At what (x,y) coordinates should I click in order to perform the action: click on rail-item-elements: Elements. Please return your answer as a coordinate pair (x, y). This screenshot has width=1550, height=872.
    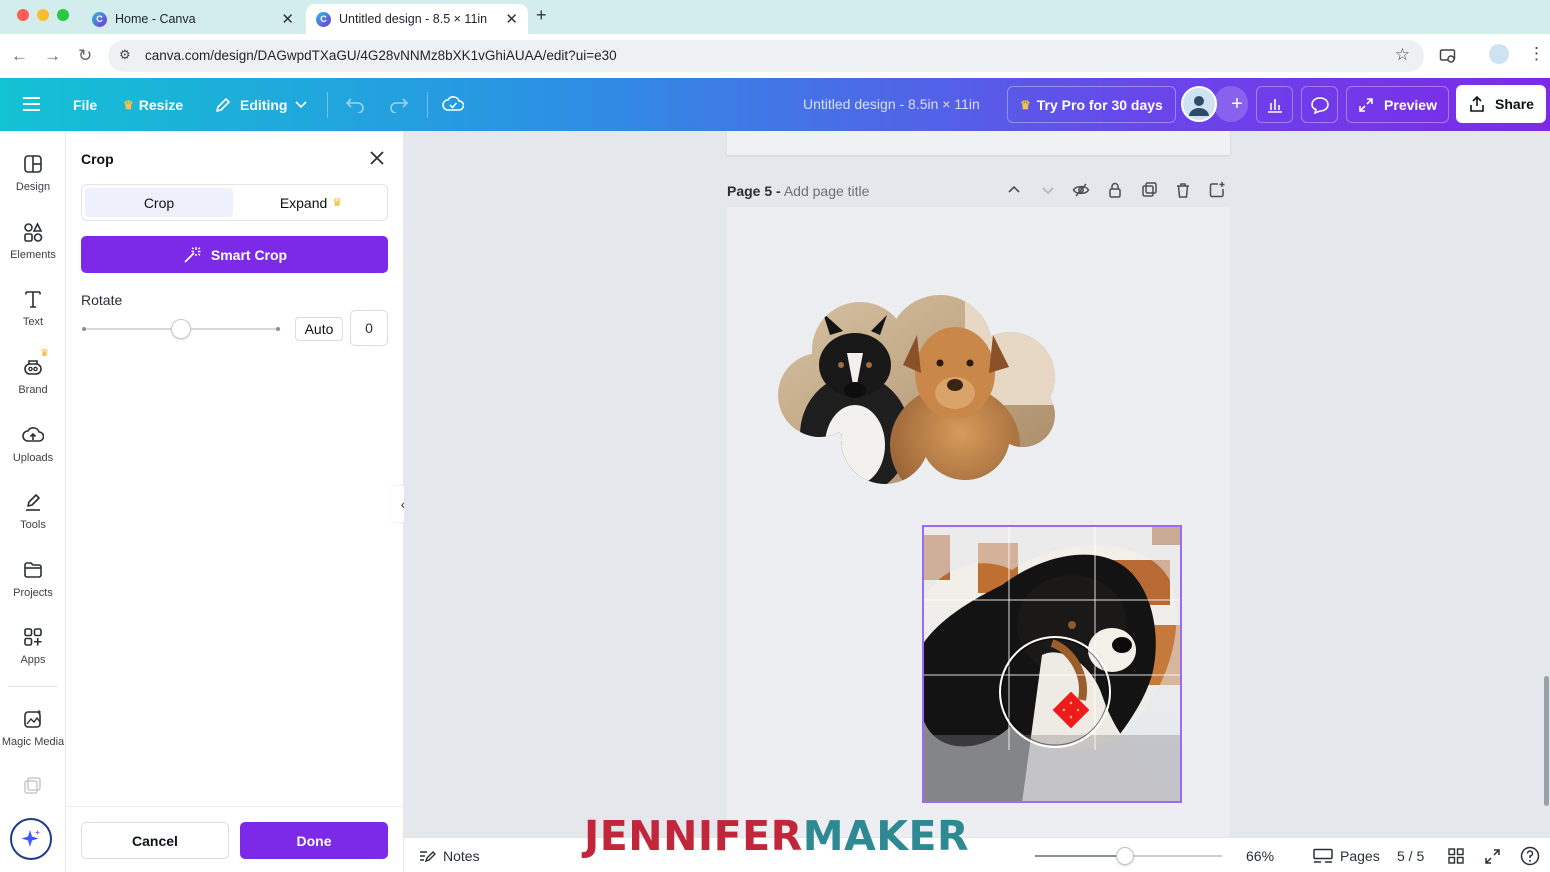
    Looking at the image, I should click on (33, 252).